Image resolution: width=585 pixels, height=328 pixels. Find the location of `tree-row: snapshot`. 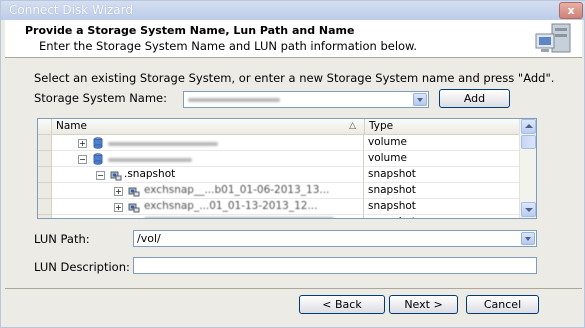

tree-row: snapshot is located at coordinates (279, 217).